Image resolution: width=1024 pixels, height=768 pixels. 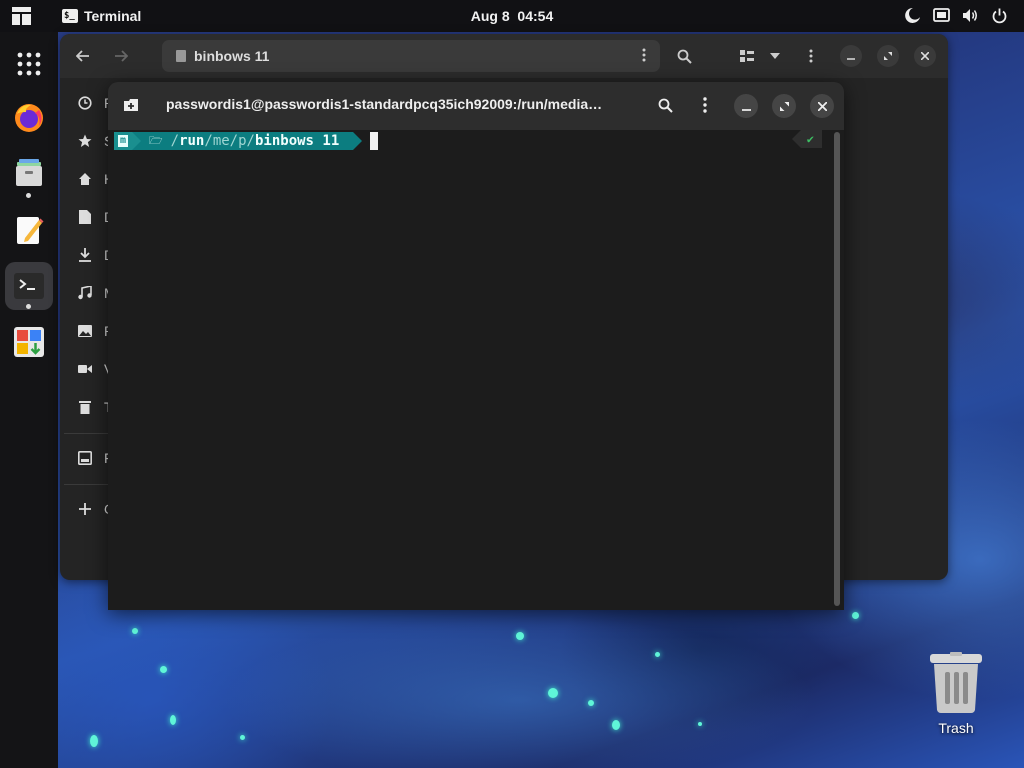 What do you see at coordinates (156, 140) in the screenshot?
I see `folder-icon: 🗁` at bounding box center [156, 140].